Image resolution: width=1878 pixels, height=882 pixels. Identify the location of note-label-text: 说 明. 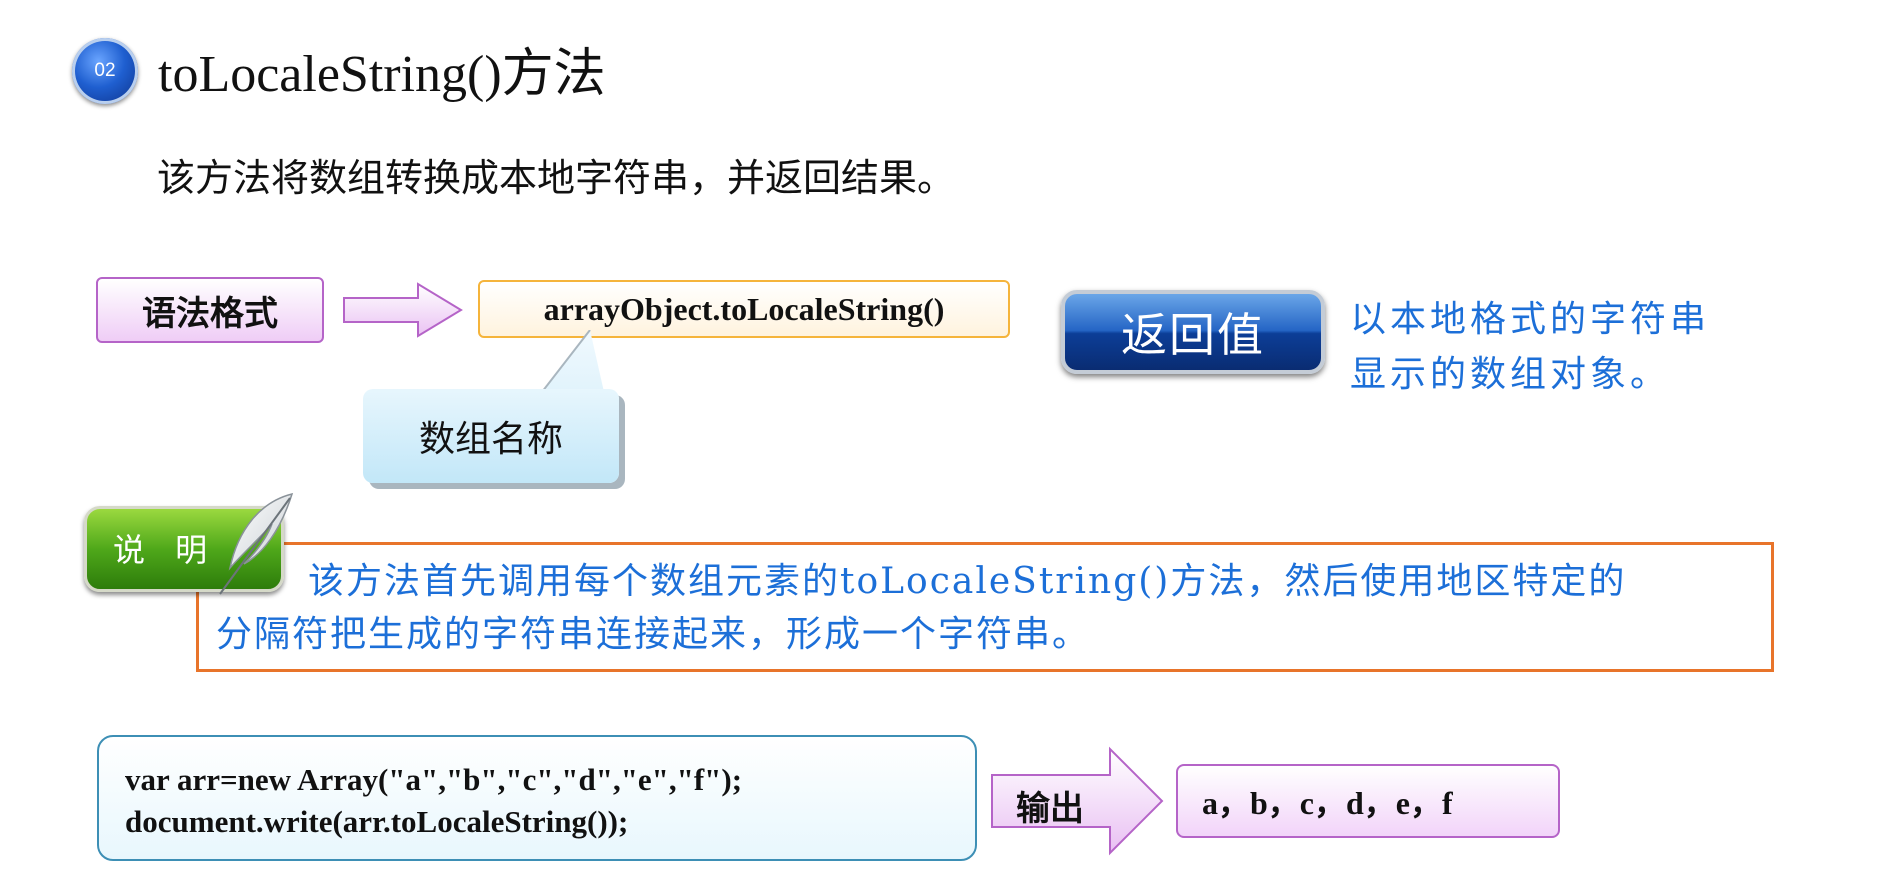
(165, 550).